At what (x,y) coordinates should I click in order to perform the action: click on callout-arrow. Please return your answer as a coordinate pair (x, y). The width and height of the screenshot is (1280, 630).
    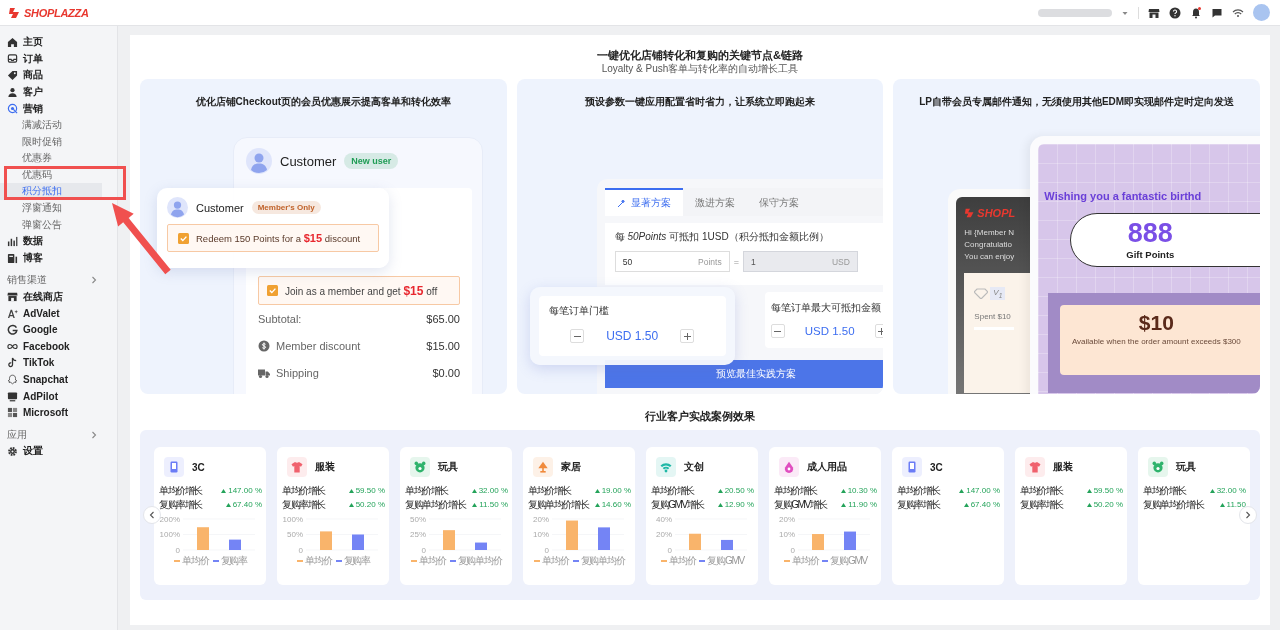
    Looking at the image, I should click on (141, 239).